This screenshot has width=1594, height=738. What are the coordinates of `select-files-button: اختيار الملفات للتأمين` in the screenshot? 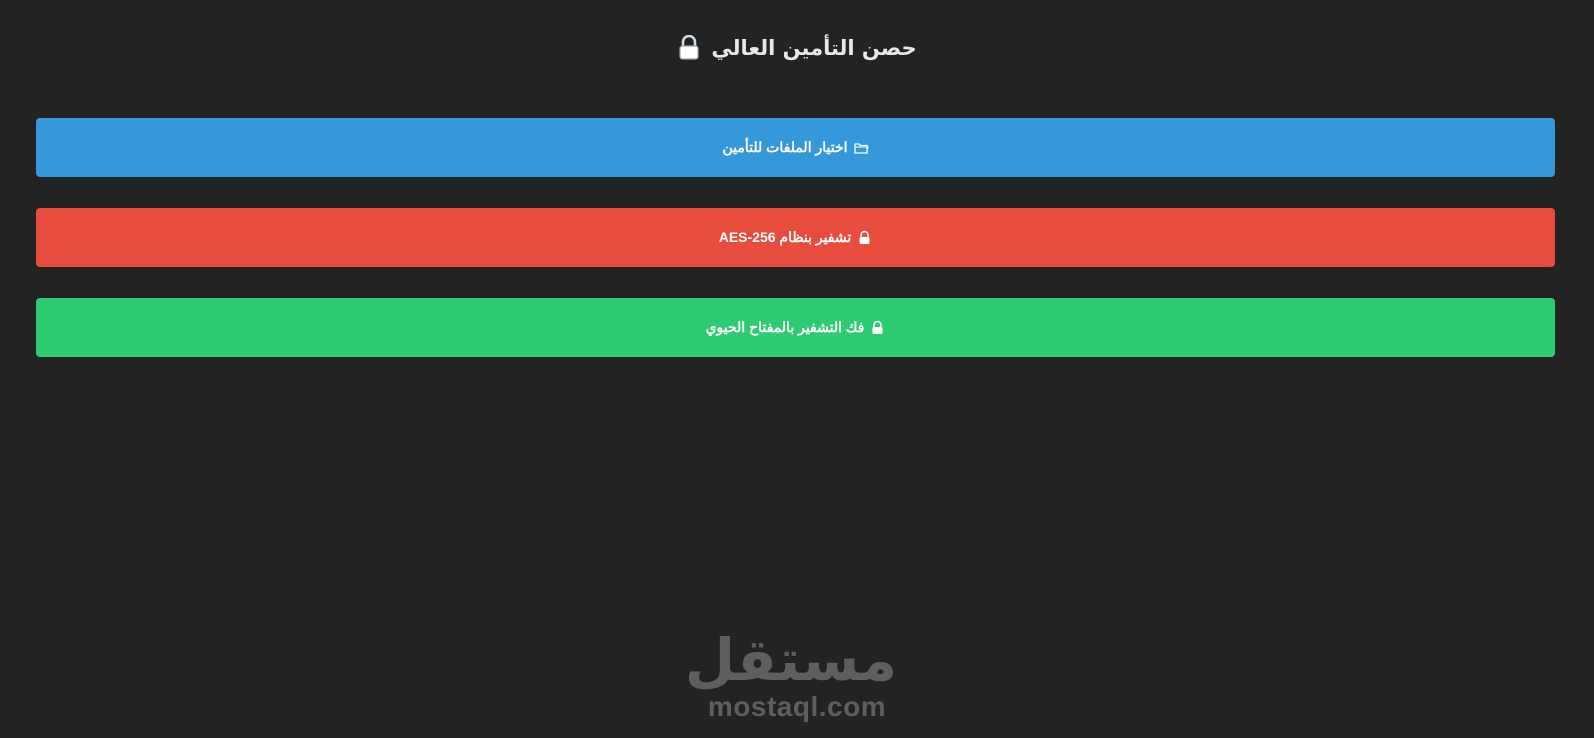 It's located at (795, 147).